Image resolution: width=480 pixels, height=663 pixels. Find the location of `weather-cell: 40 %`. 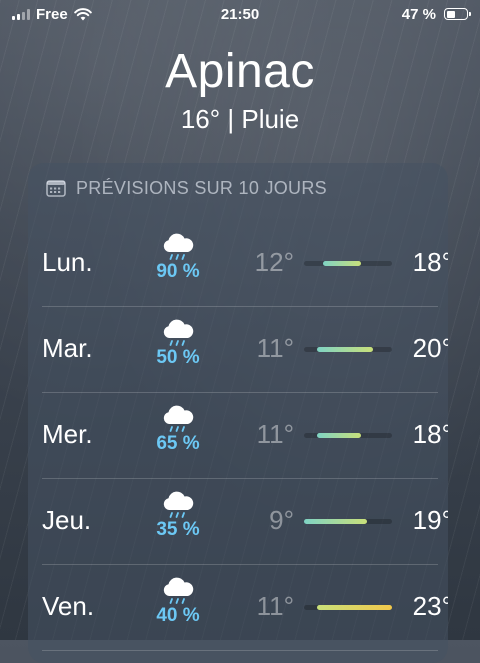

weather-cell: 40 % is located at coordinates (178, 602).